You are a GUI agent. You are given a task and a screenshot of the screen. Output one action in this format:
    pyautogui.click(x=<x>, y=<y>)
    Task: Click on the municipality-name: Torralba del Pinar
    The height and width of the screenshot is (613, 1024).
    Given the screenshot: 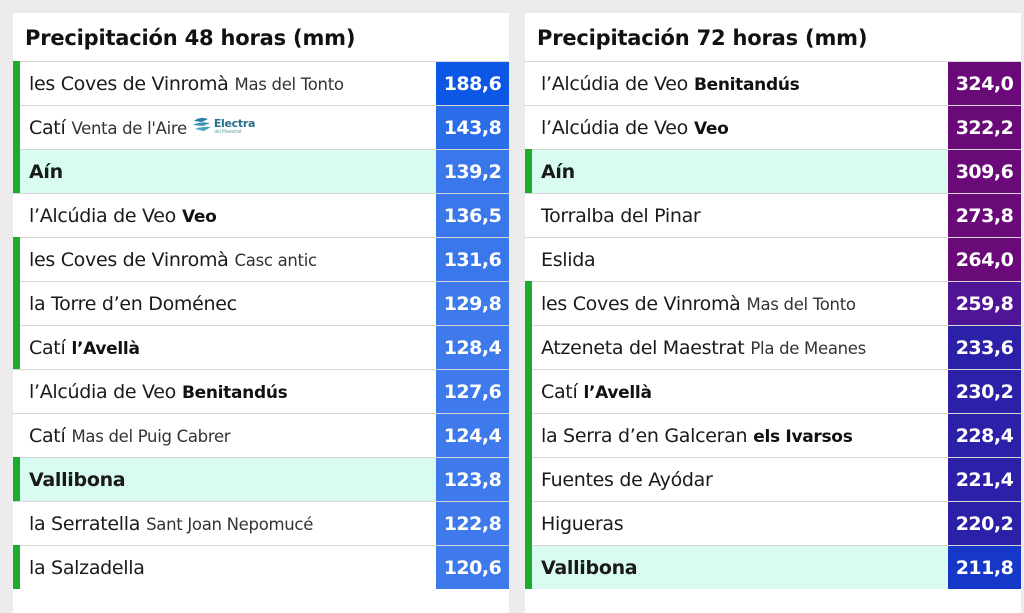 What is the action you would take?
    pyautogui.click(x=621, y=216)
    